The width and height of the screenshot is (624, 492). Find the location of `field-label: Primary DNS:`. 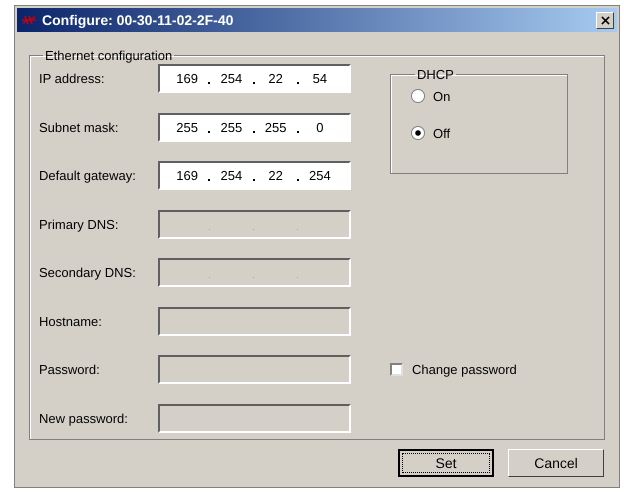

field-label: Primary DNS: is located at coordinates (79, 224).